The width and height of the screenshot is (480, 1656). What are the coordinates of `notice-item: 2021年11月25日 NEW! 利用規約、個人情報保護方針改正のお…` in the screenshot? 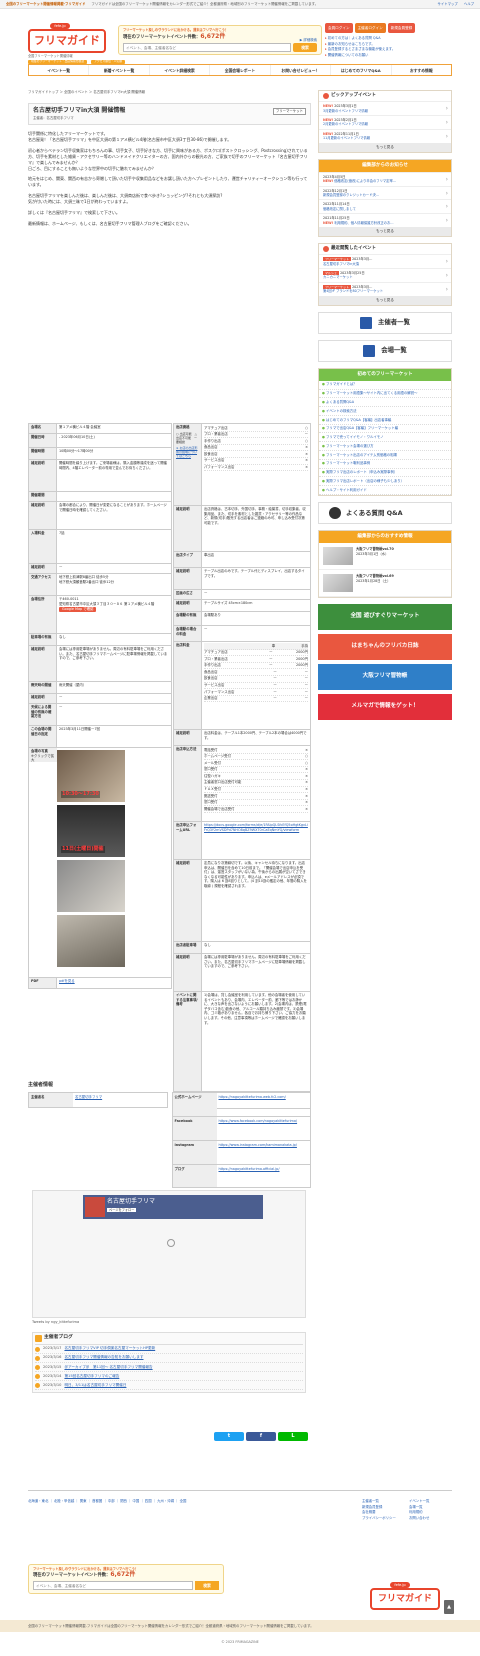 It's located at (385, 220).